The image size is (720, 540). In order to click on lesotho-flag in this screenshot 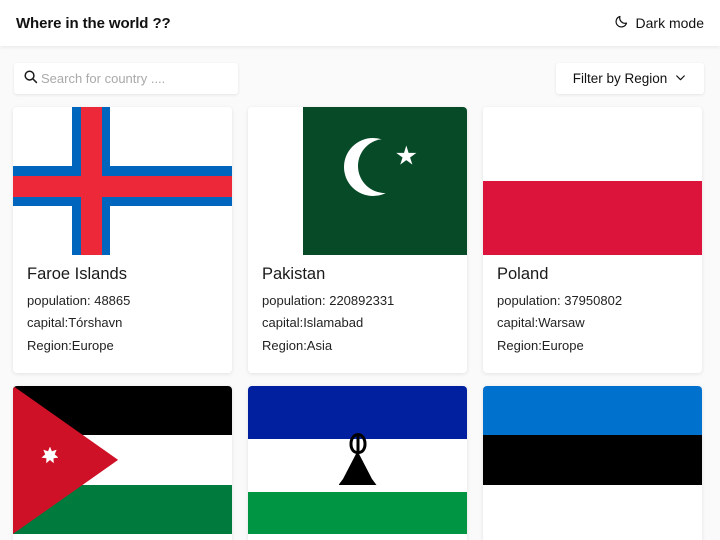, I will do `click(357, 459)`.